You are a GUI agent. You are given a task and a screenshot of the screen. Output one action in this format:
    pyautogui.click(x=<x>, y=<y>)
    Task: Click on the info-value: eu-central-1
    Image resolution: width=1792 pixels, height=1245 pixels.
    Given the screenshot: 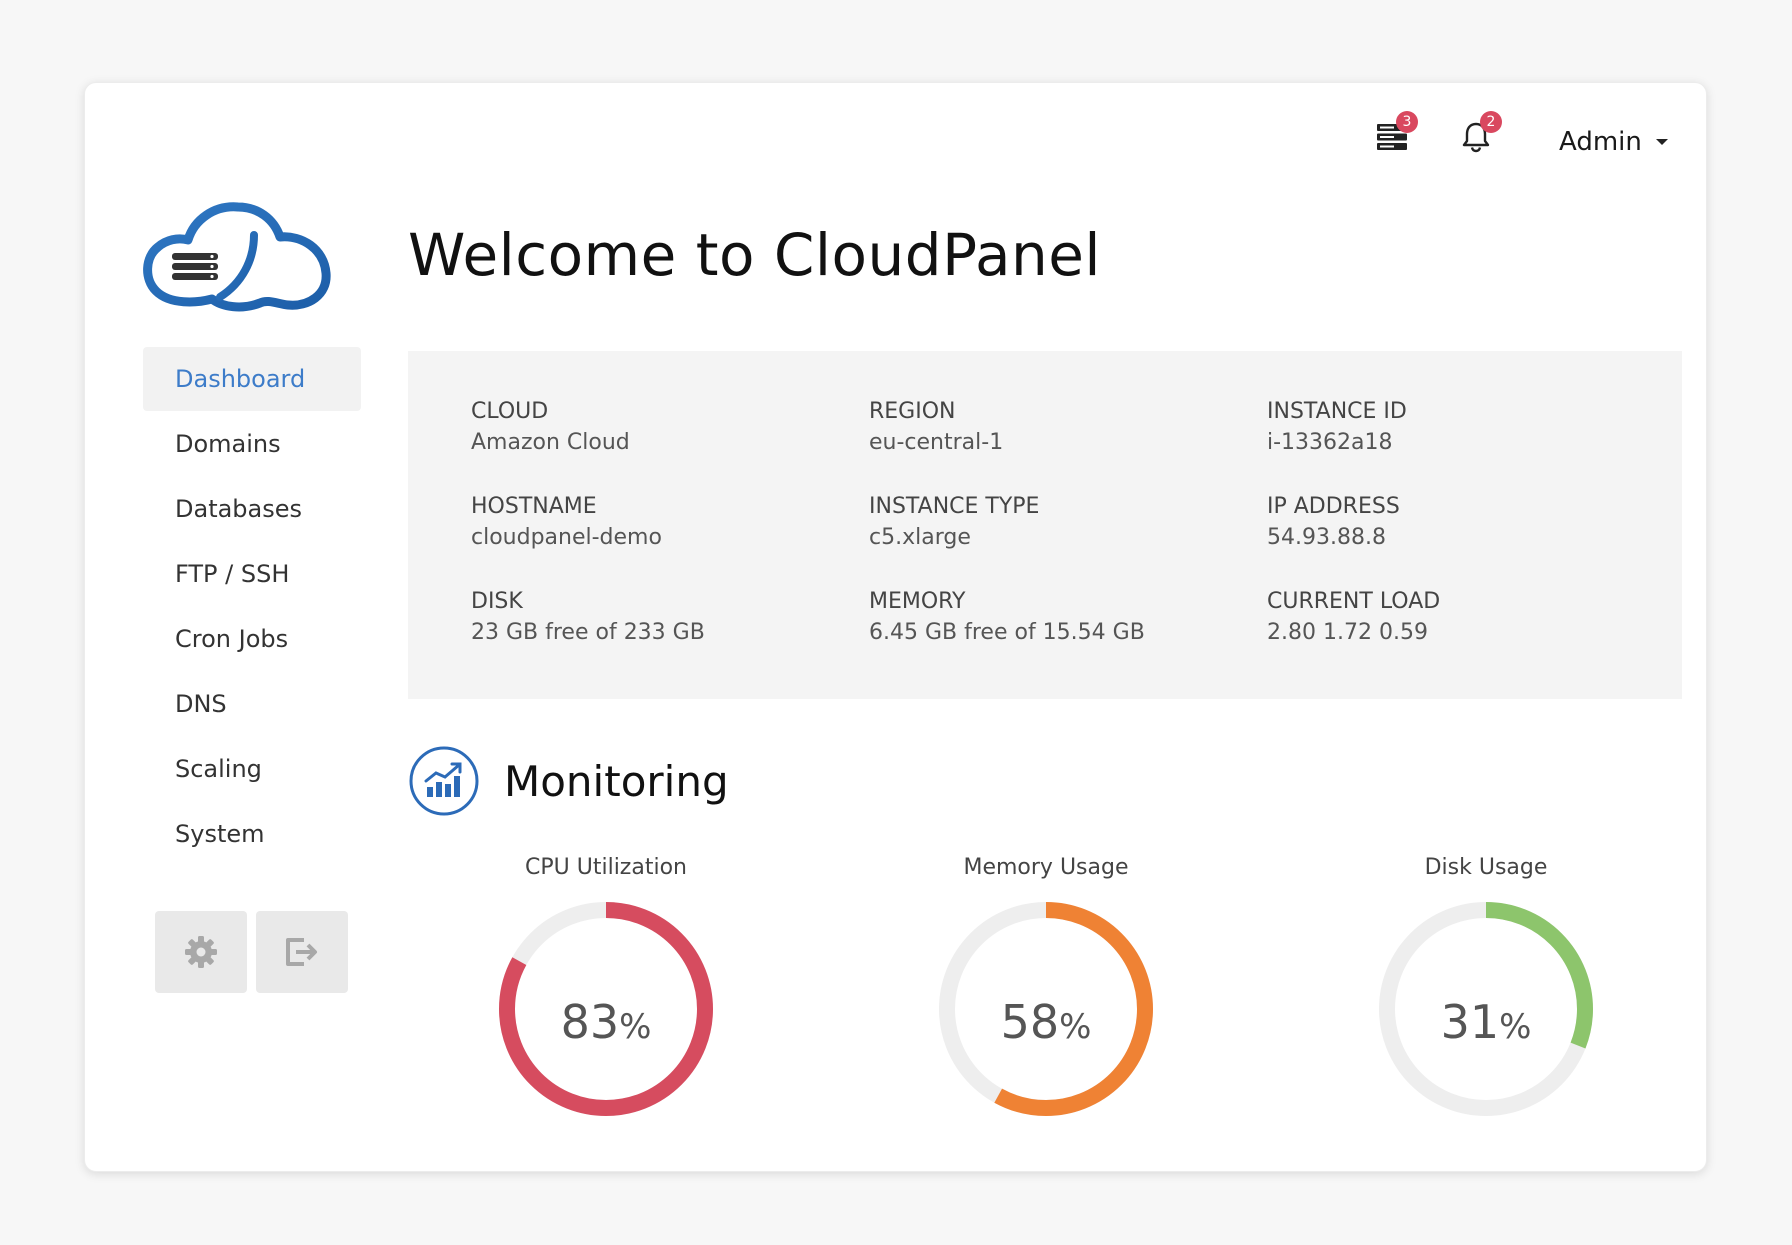 What is the action you would take?
    pyautogui.click(x=936, y=442)
    